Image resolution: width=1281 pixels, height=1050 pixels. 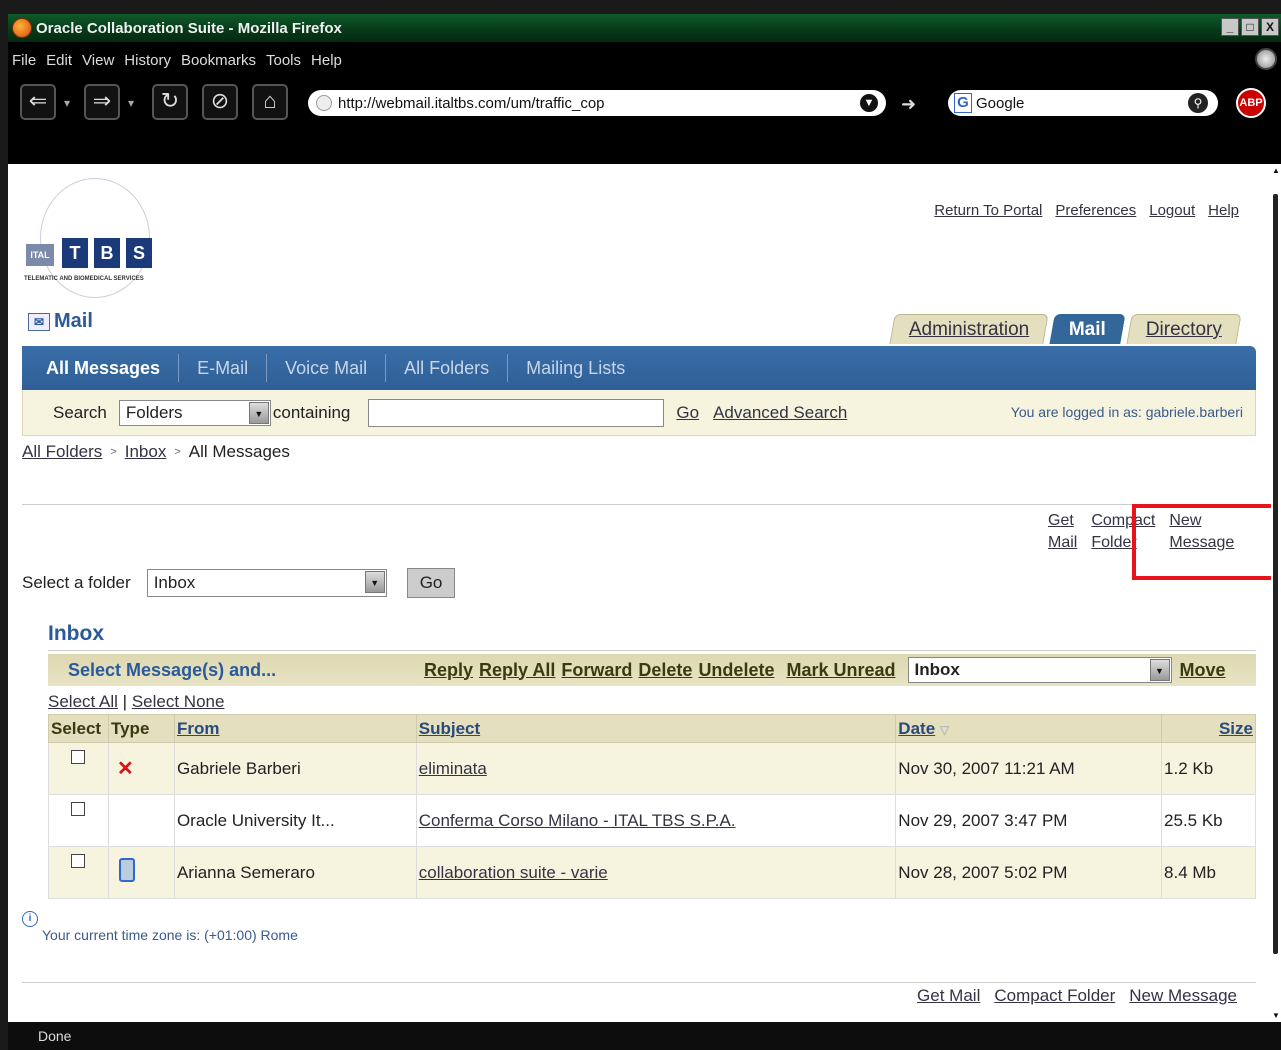 I want to click on reply-all-link: Reply All, so click(x=517, y=670).